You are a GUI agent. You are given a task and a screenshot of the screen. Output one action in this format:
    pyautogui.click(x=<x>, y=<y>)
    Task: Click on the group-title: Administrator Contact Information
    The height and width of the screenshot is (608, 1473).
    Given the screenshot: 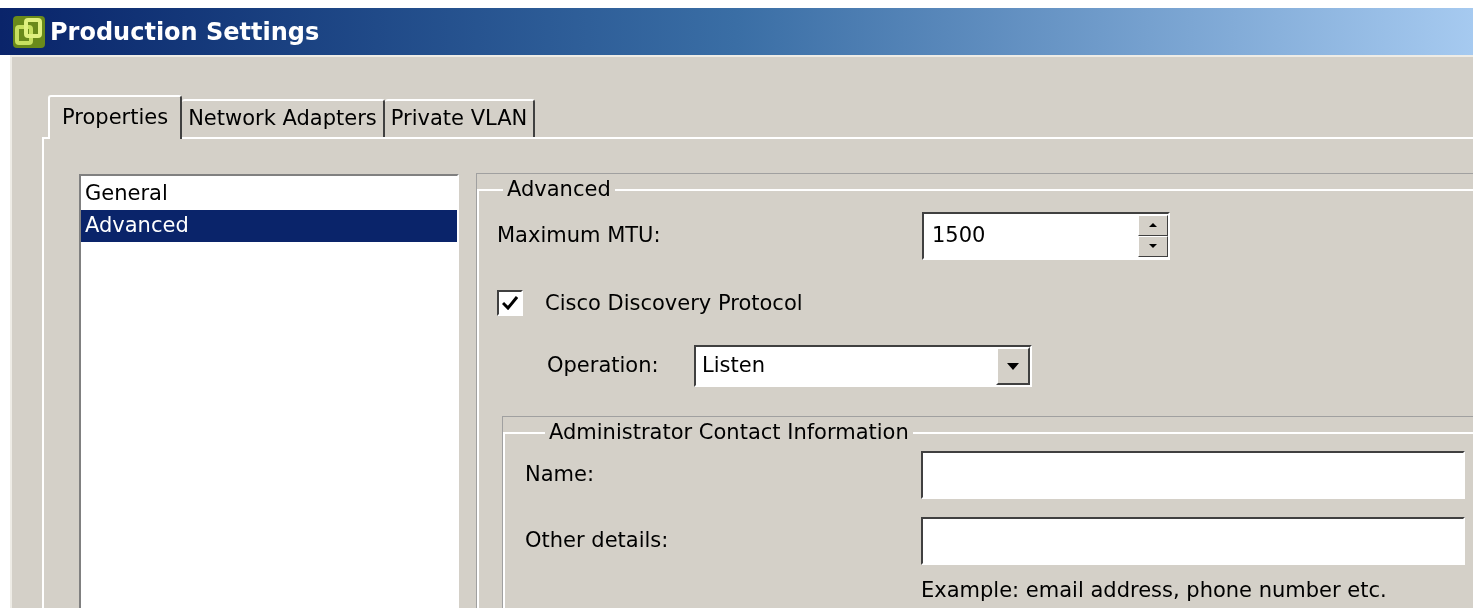 What is the action you would take?
    pyautogui.click(x=729, y=432)
    